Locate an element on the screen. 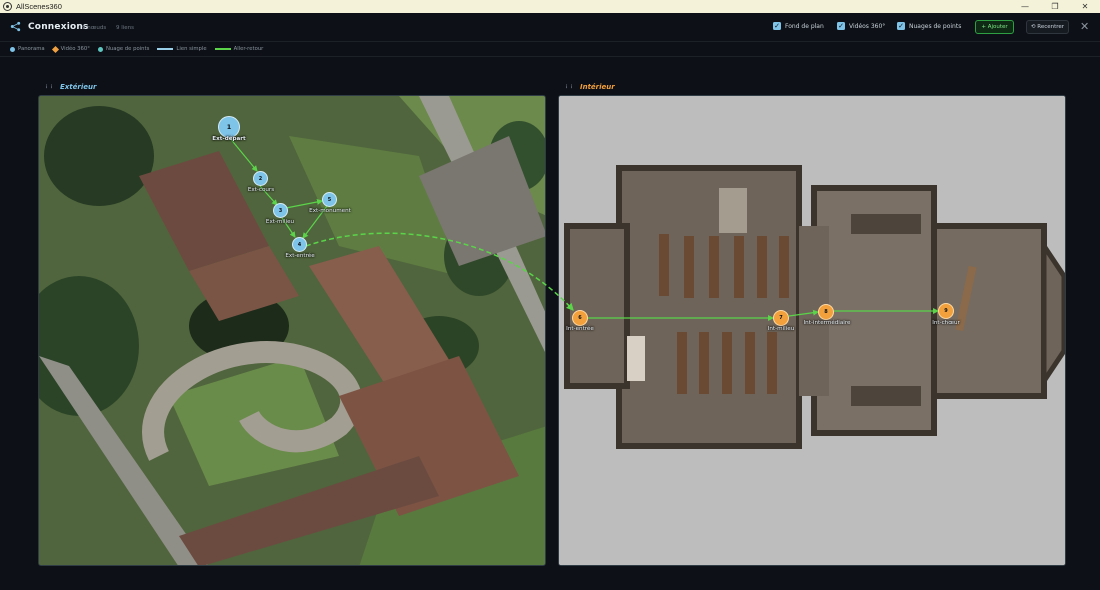 Image resolution: width=1100 pixels, height=590 pixels. video-diamond-icon is located at coordinates (55, 49).